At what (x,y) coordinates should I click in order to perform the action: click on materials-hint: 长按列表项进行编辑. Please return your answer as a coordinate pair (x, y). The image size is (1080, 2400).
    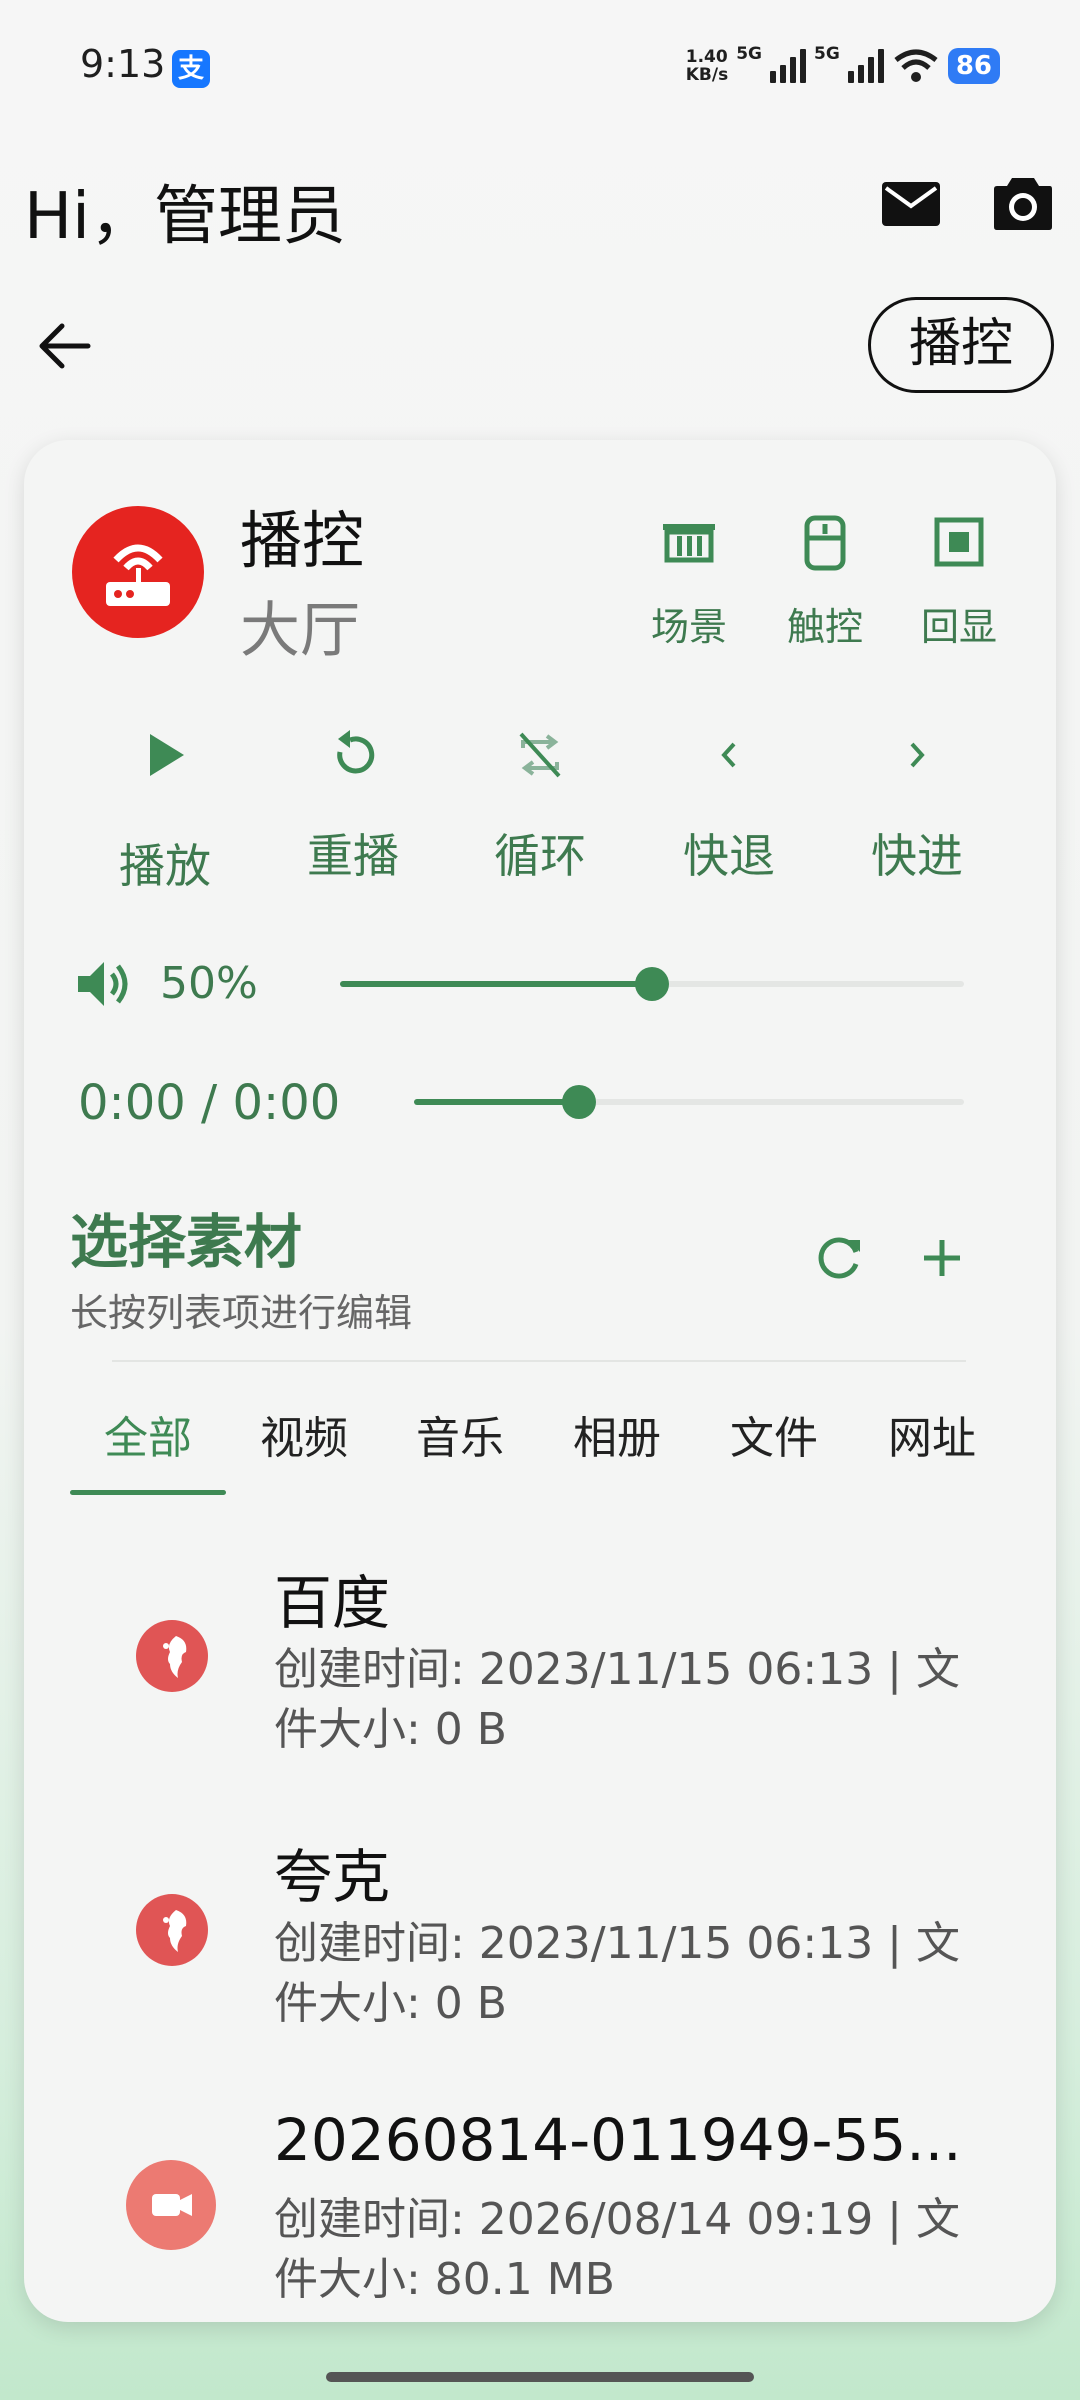
    Looking at the image, I should click on (241, 1313).